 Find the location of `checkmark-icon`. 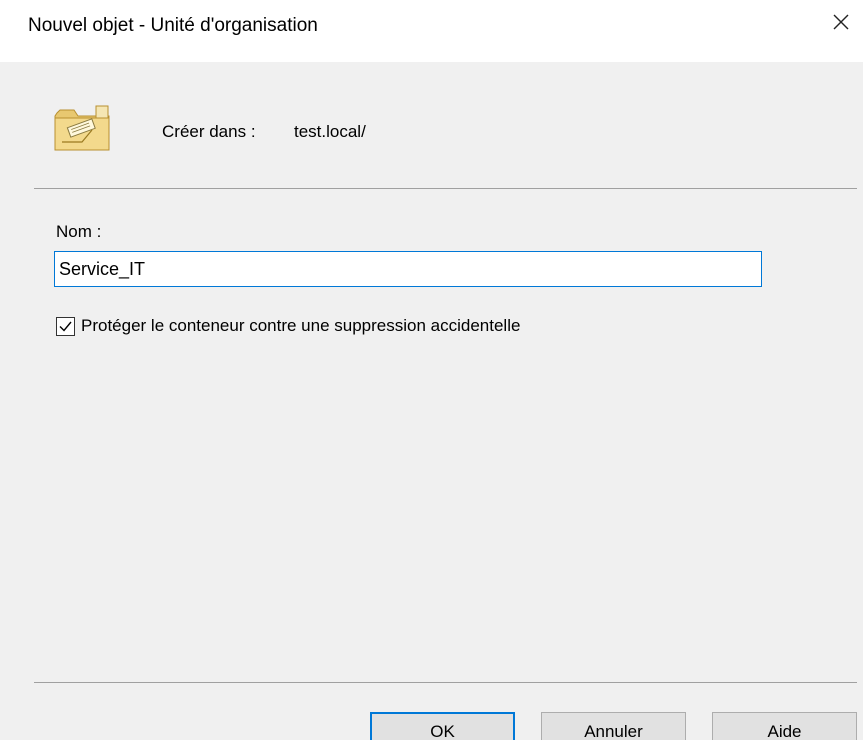

checkmark-icon is located at coordinates (65, 326).